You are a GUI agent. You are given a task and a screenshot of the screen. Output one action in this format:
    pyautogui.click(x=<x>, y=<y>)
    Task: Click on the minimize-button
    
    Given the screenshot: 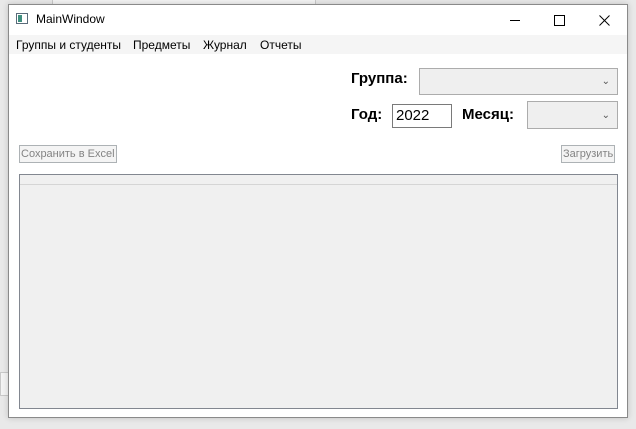 What is the action you would take?
    pyautogui.click(x=514, y=20)
    